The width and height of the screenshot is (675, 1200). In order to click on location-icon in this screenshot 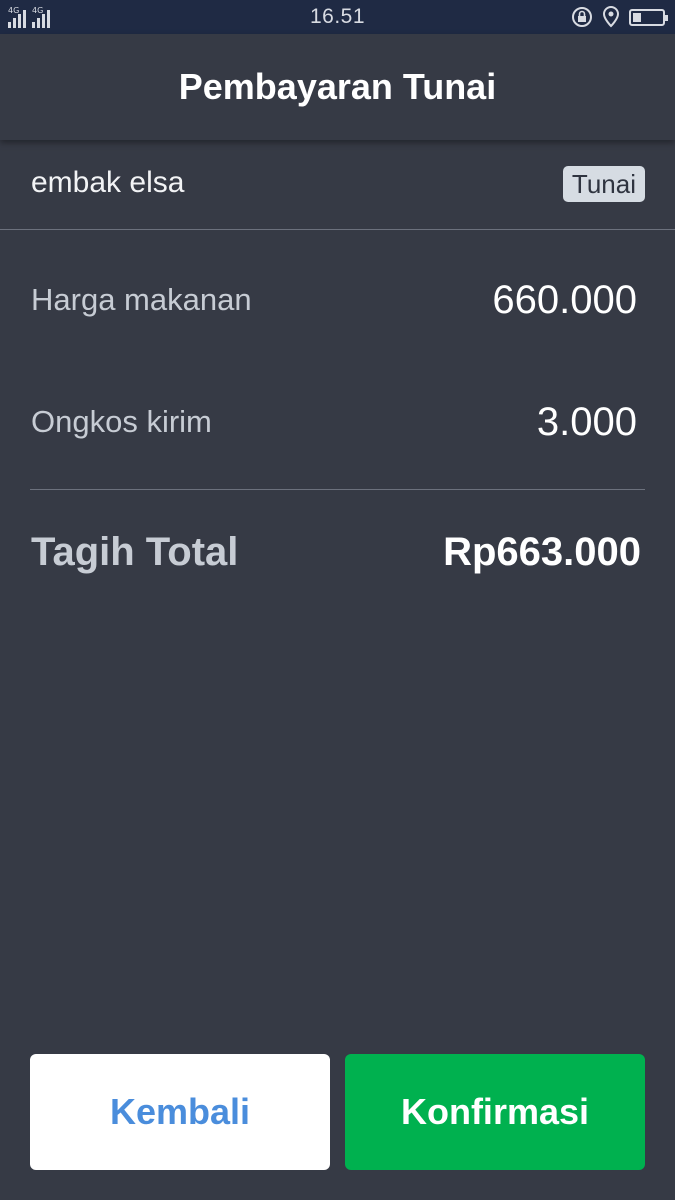, I will do `click(611, 17)`.